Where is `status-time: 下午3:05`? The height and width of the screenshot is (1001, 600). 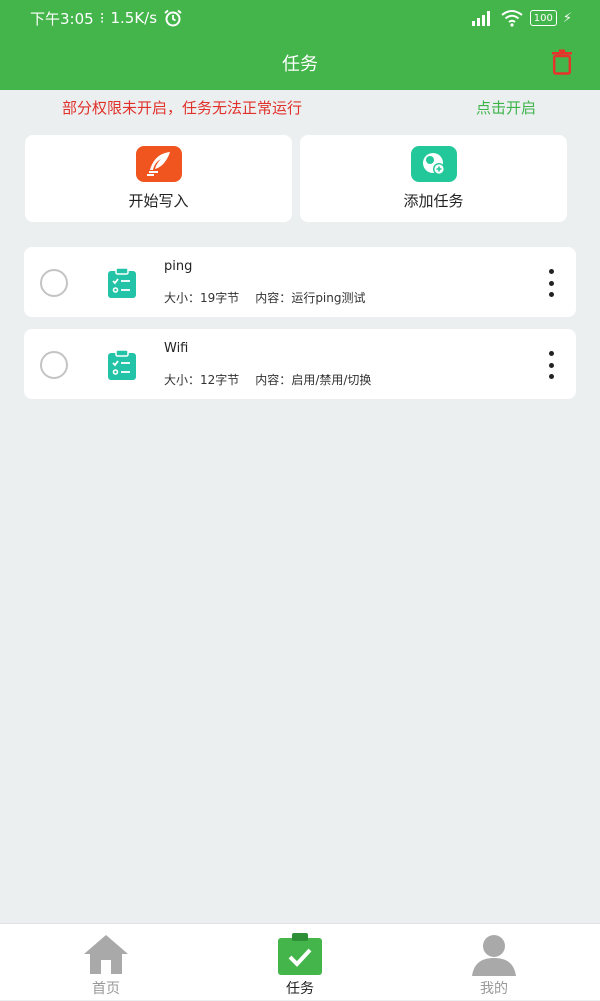
status-time: 下午3:05 is located at coordinates (62, 18).